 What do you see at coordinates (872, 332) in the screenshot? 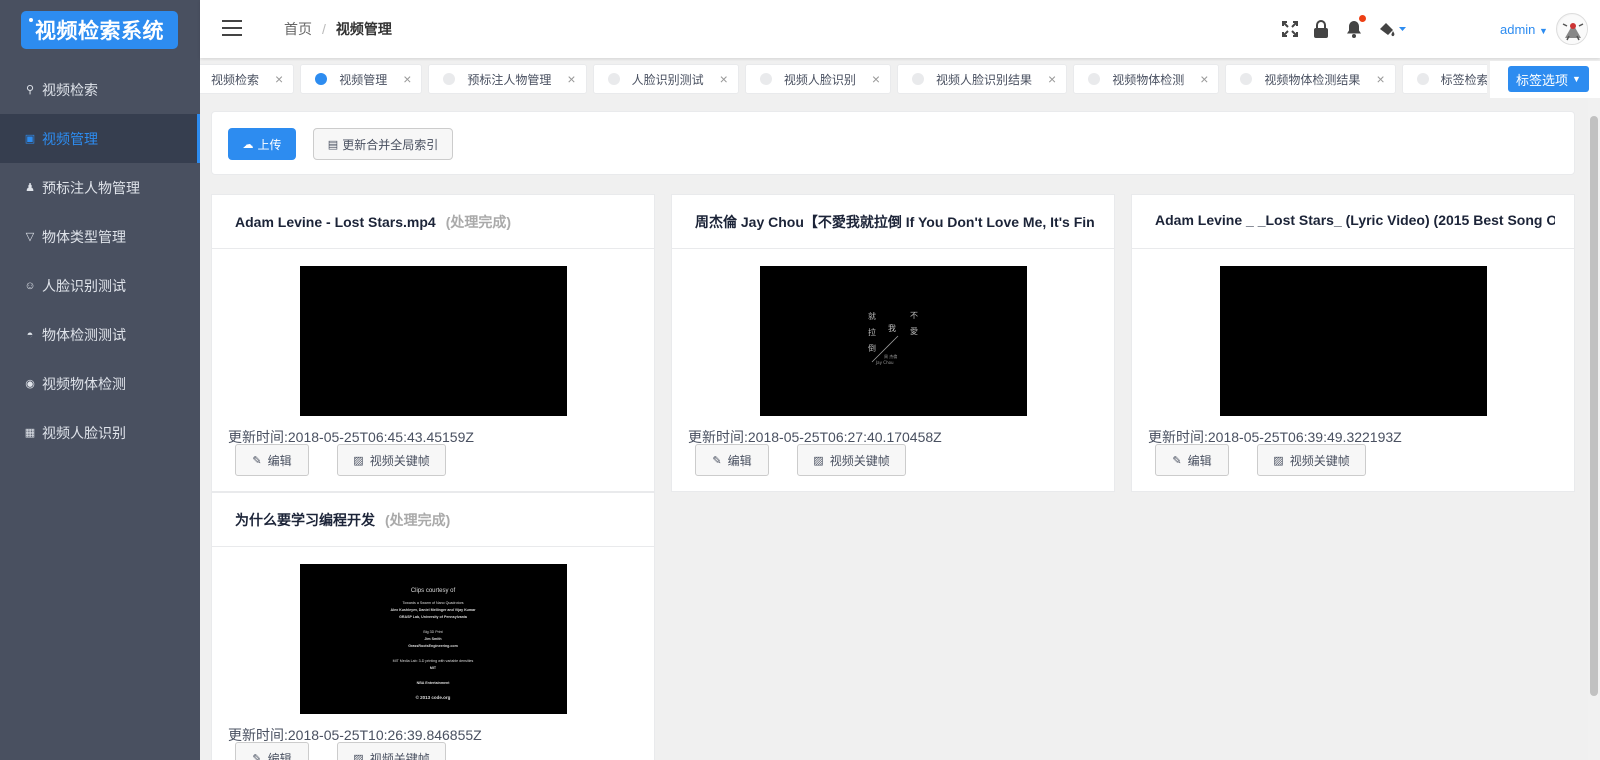
I see `thumb-text: 拉` at bounding box center [872, 332].